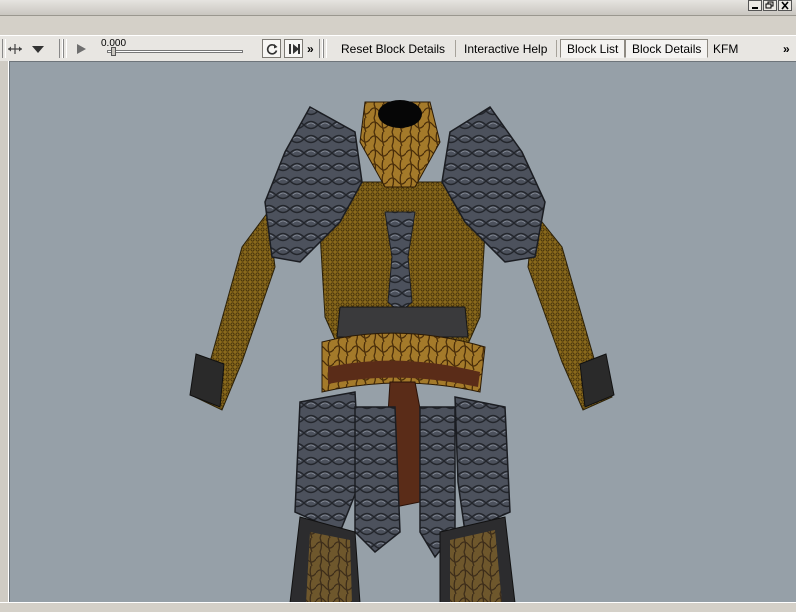 This screenshot has height=612, width=796. Describe the element at coordinates (505, 48) in the screenshot. I see `interactive-help-button: Interactive Help` at that location.